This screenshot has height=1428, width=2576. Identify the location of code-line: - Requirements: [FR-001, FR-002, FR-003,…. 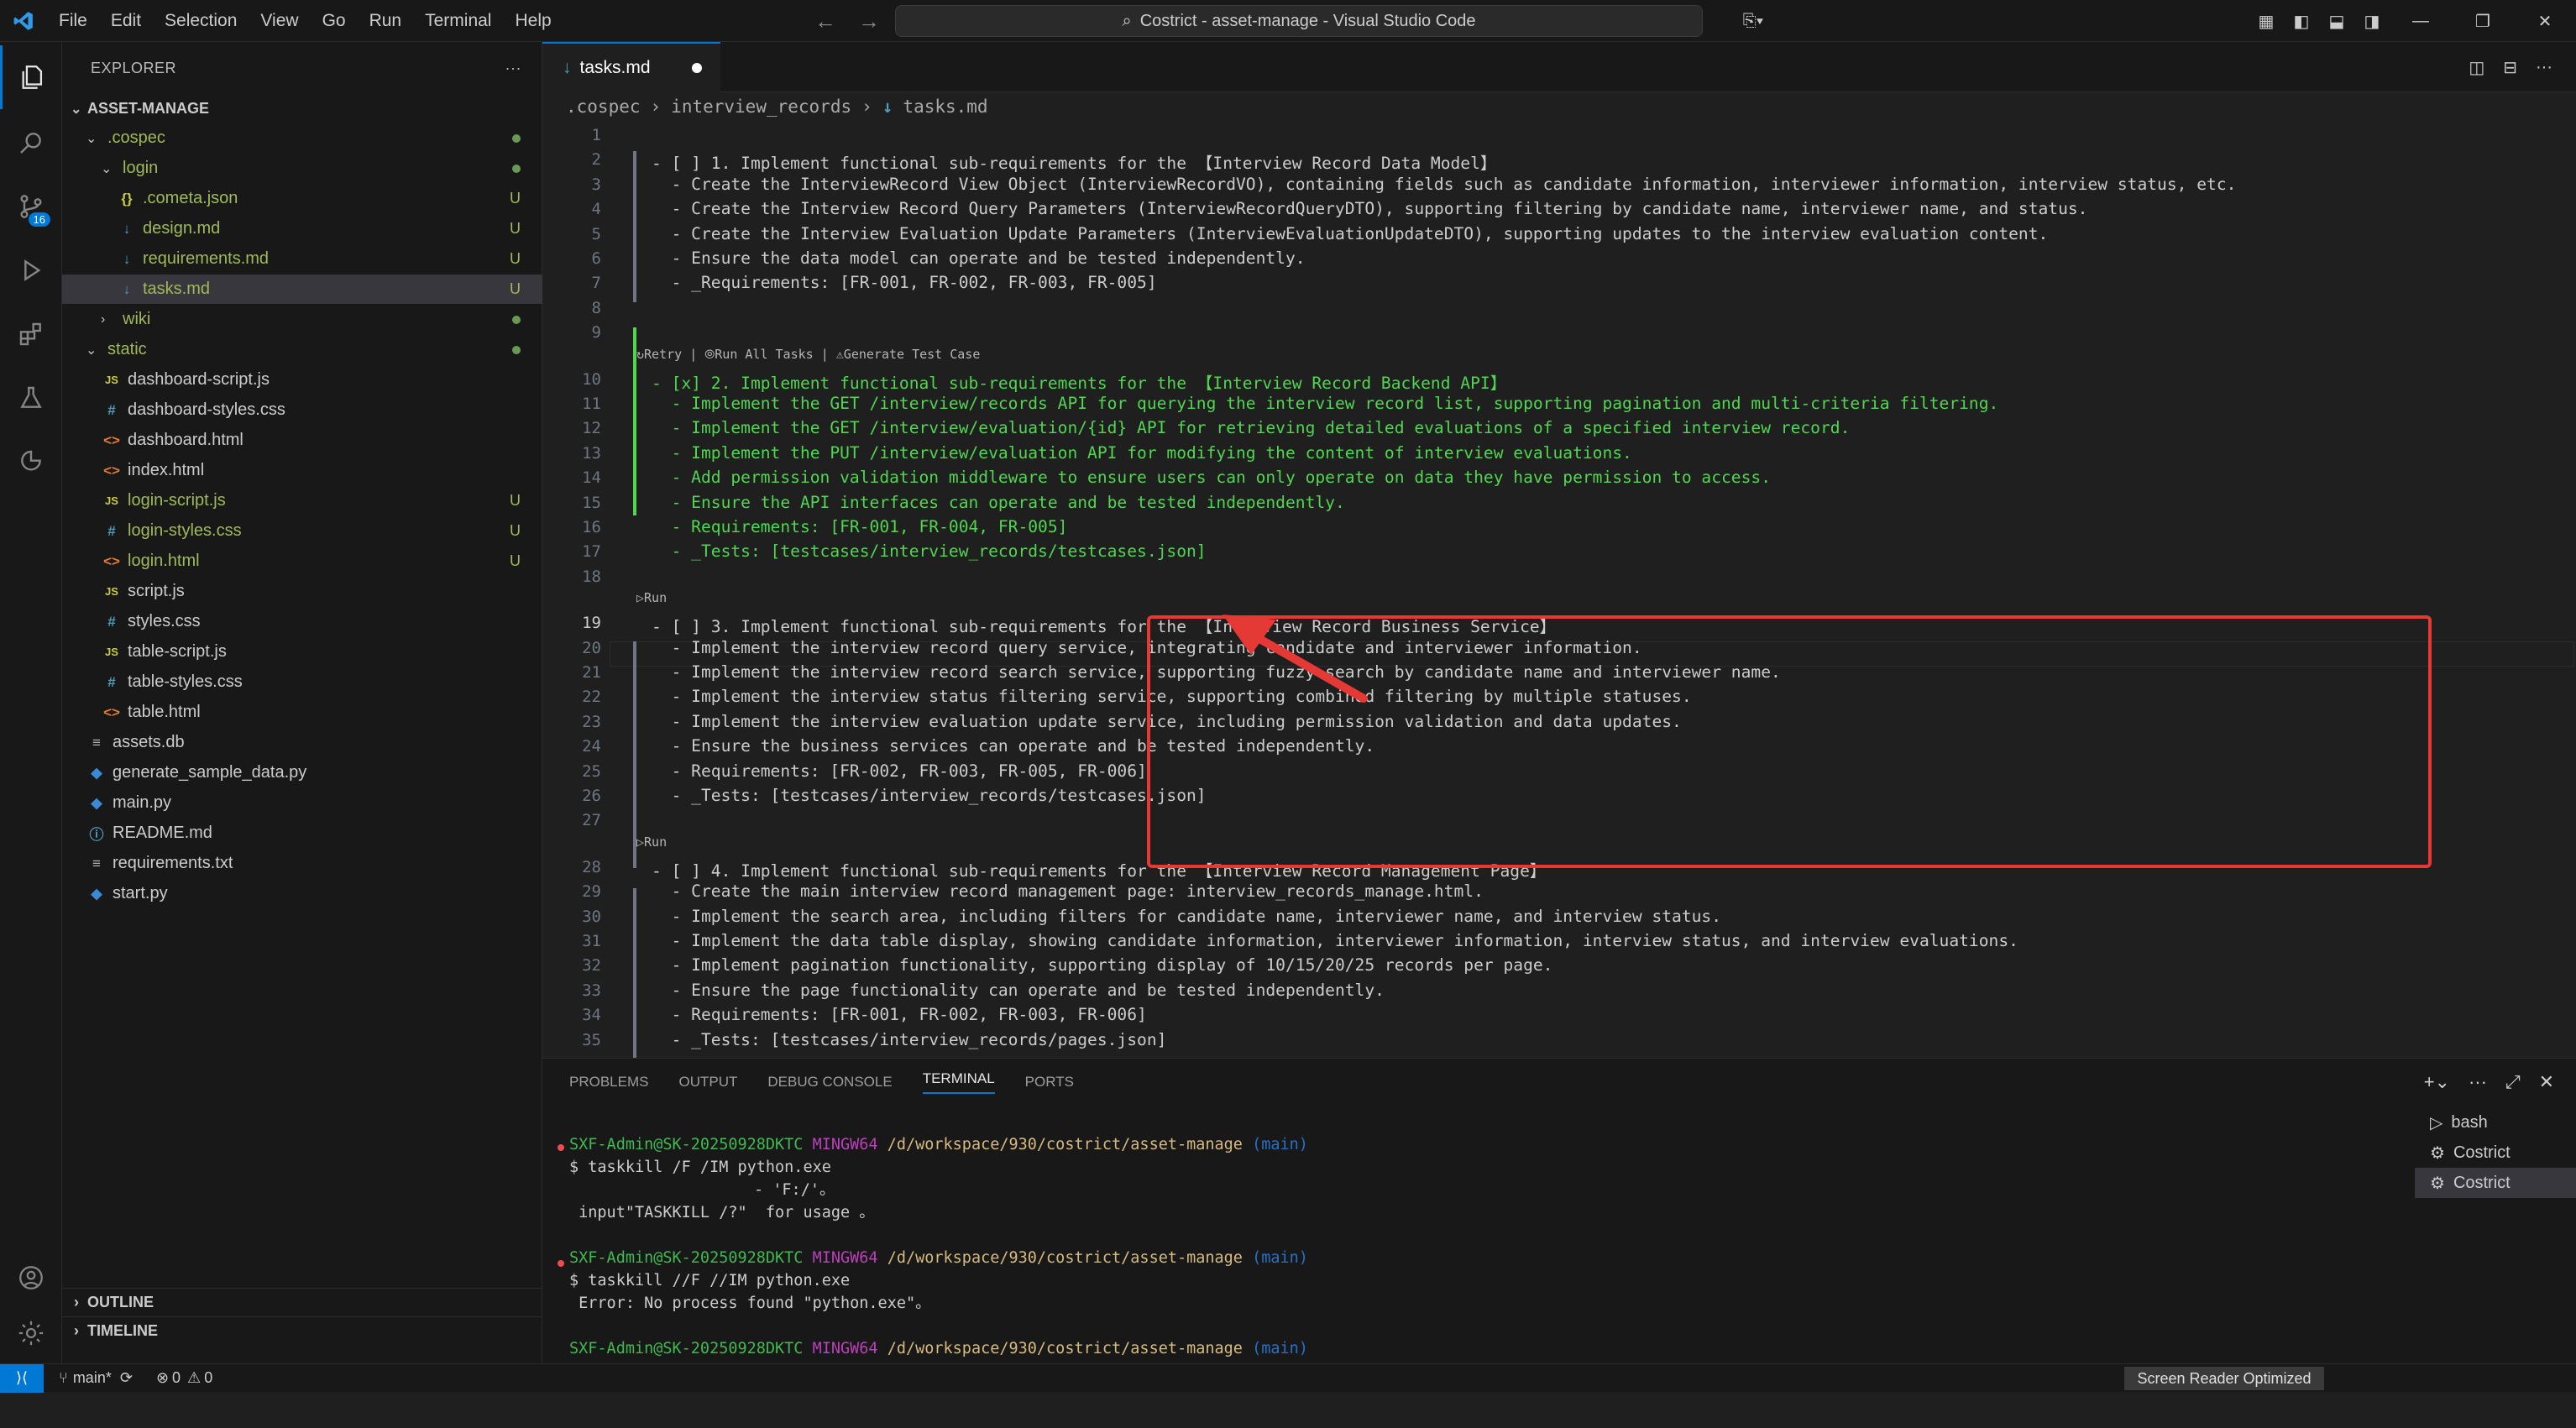
(899, 1014).